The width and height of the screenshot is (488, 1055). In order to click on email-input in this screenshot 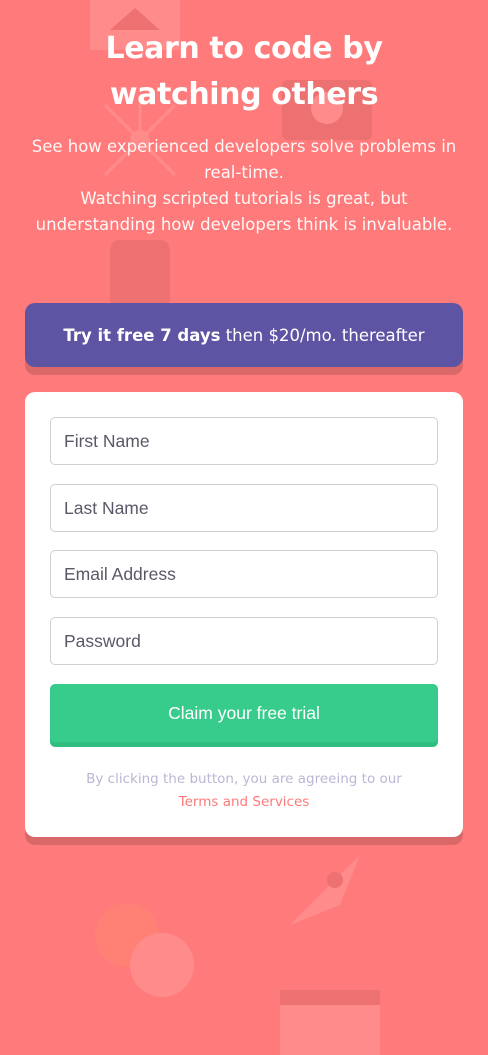, I will do `click(244, 574)`.